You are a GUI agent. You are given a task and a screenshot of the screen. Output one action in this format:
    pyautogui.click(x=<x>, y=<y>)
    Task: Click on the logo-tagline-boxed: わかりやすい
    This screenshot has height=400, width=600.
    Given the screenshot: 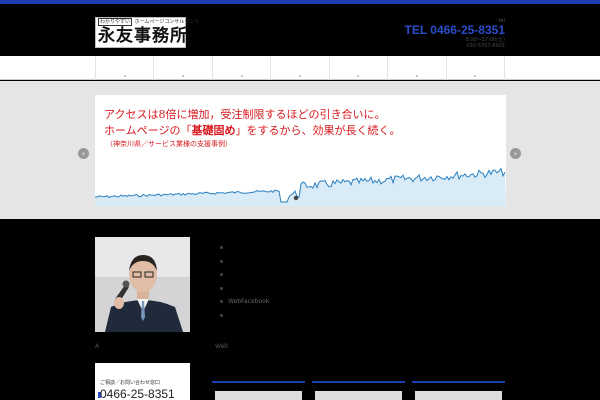 What is the action you would take?
    pyautogui.click(x=115, y=22)
    